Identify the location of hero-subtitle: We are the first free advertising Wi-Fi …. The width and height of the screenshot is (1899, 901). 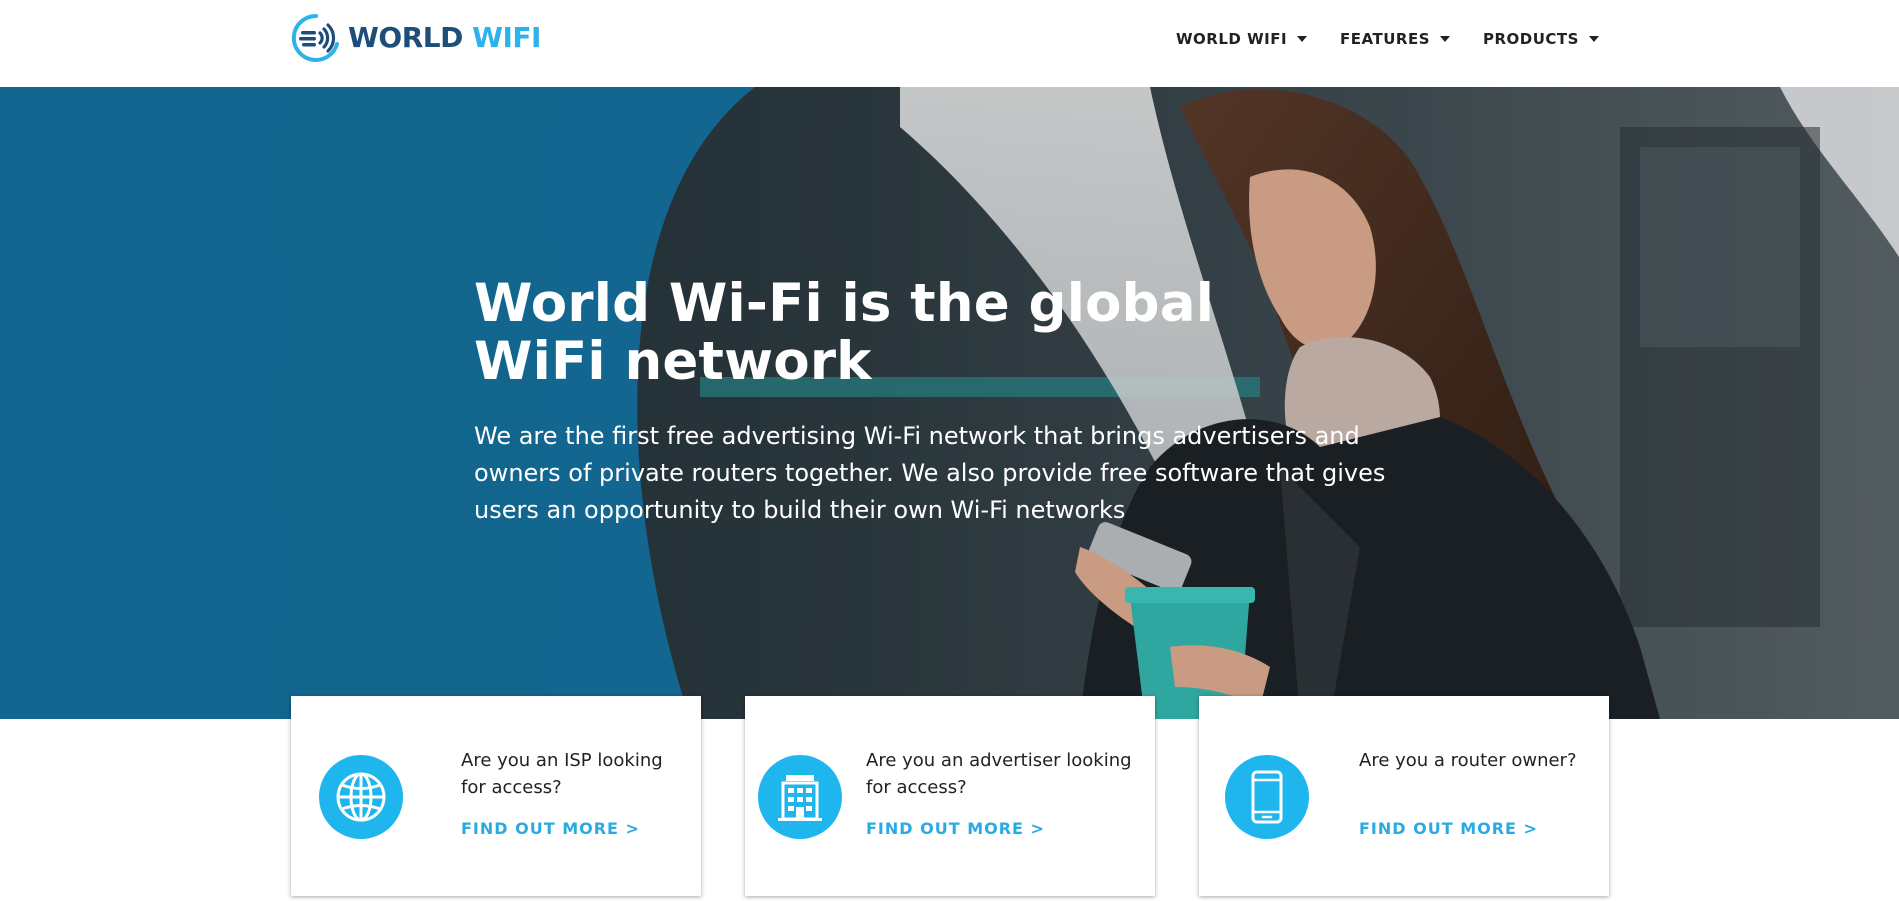
(954, 473).